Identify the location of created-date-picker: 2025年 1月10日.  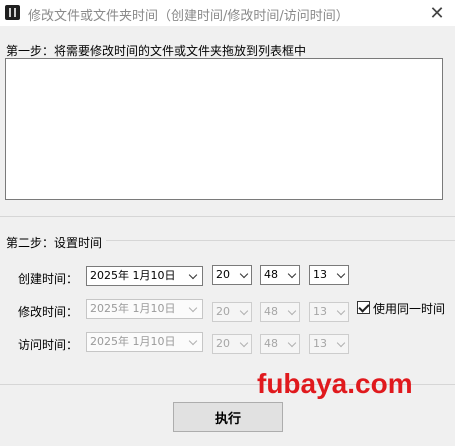
(144, 276).